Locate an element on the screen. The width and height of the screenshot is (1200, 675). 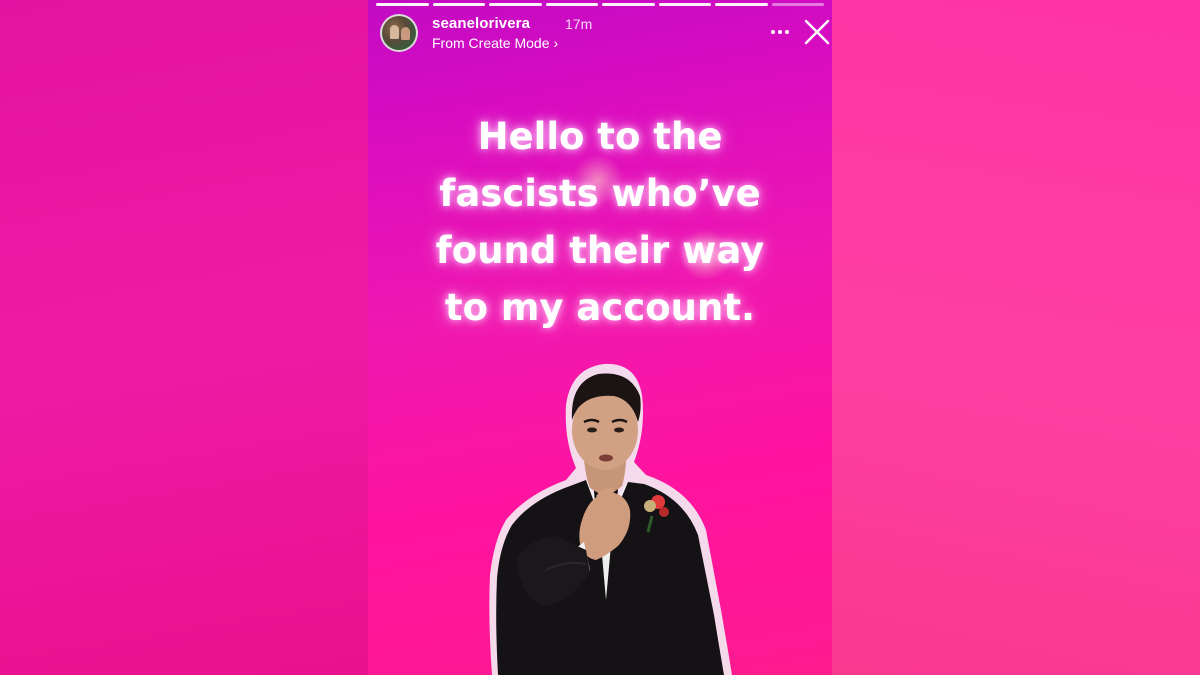
close-icon is located at coordinates (817, 32).